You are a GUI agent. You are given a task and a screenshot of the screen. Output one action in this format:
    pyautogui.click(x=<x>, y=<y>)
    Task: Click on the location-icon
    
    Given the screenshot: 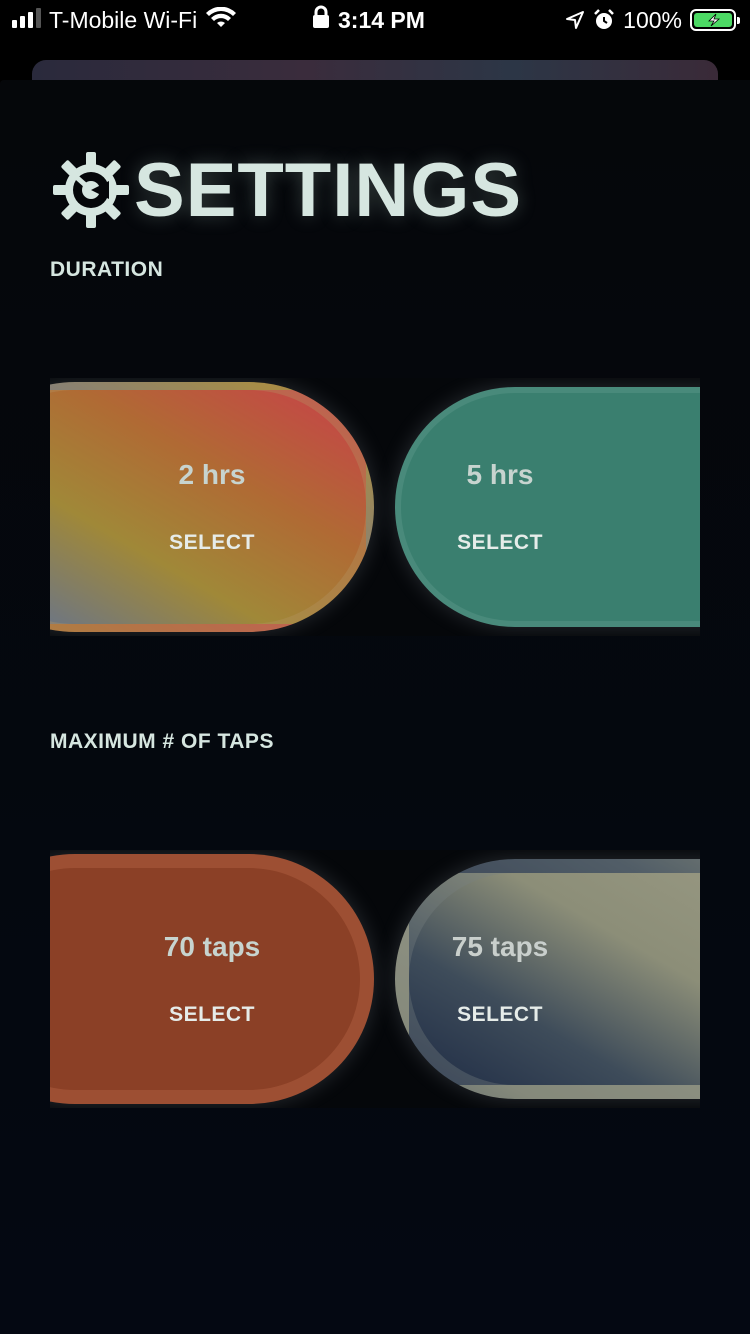 What is the action you would take?
    pyautogui.click(x=575, y=20)
    